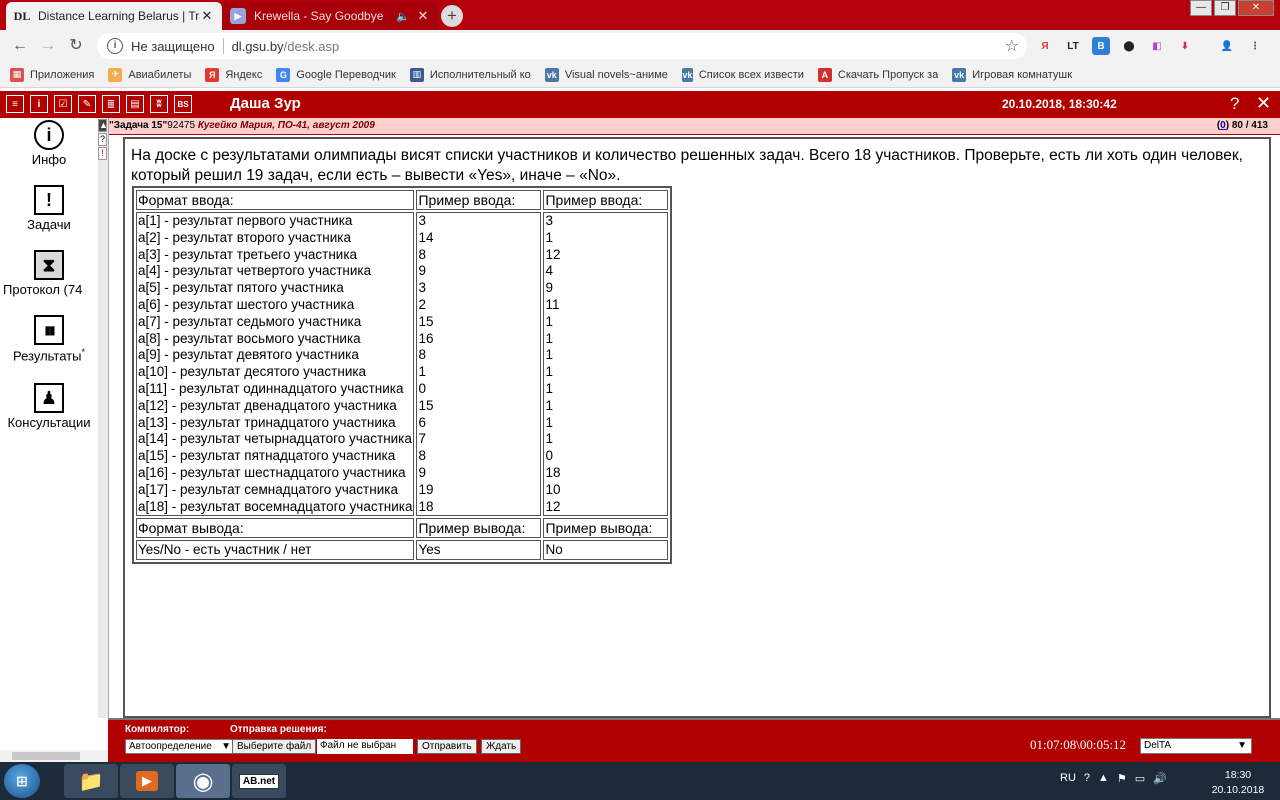 The width and height of the screenshot is (1280, 800). What do you see at coordinates (1059, 104) in the screenshot?
I see `server-datetime: 20.10.2018, 18:30:42` at bounding box center [1059, 104].